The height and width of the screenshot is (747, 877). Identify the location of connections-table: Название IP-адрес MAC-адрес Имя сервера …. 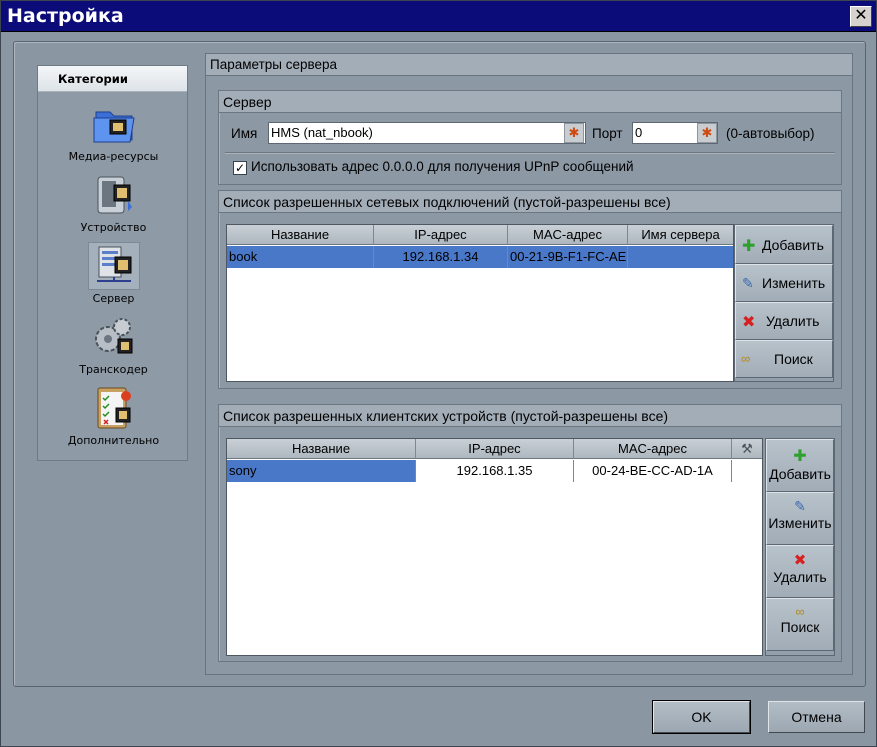
(480, 303).